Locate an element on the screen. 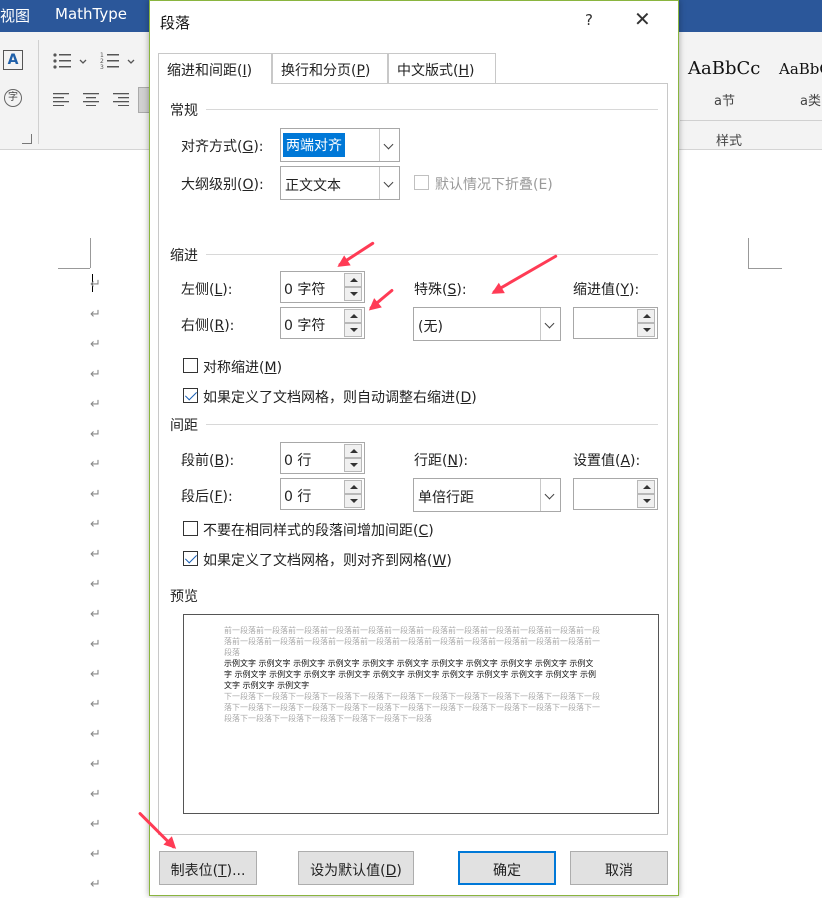 The image size is (822, 898). outline-level-value: 正文文本 is located at coordinates (313, 186).